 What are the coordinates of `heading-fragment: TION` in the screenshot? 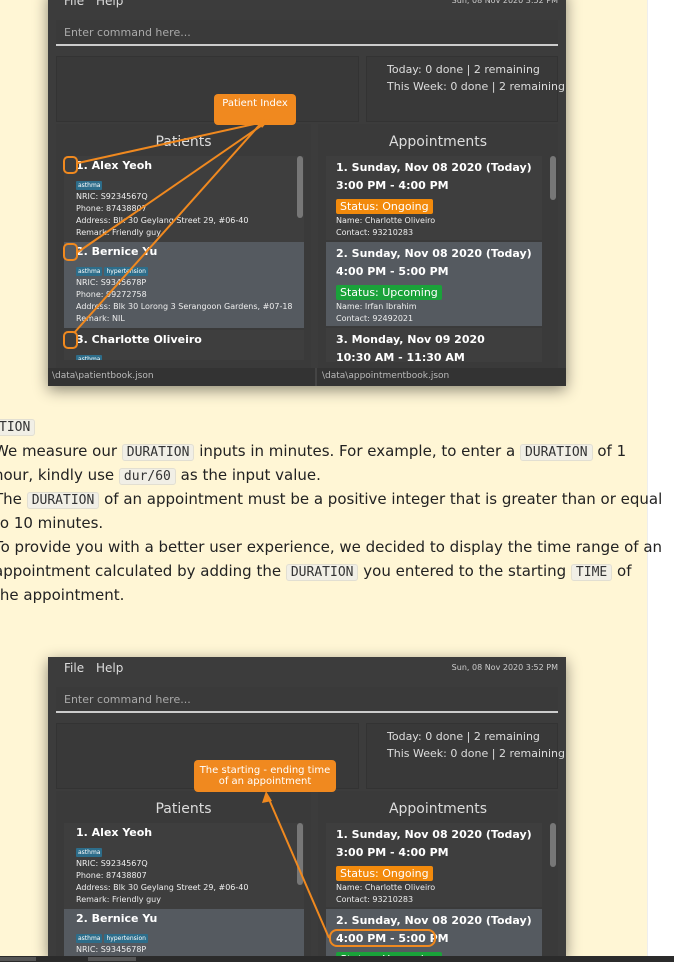 It's located at (18, 427).